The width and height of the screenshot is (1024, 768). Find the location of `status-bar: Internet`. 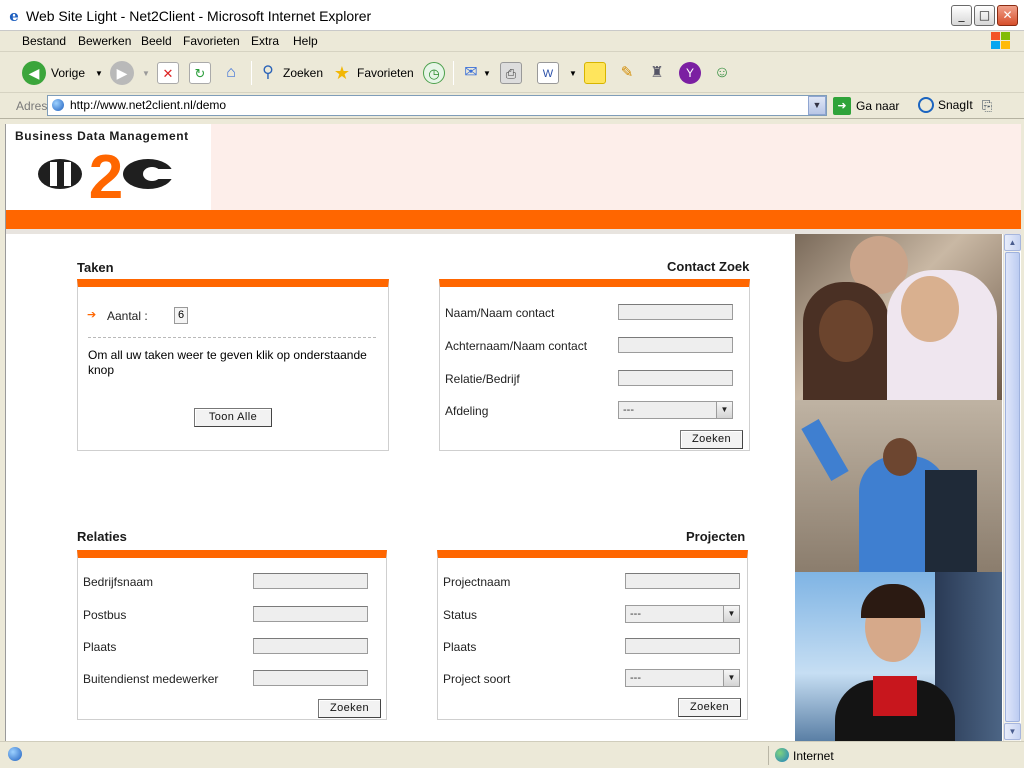

status-bar: Internet is located at coordinates (512, 754).